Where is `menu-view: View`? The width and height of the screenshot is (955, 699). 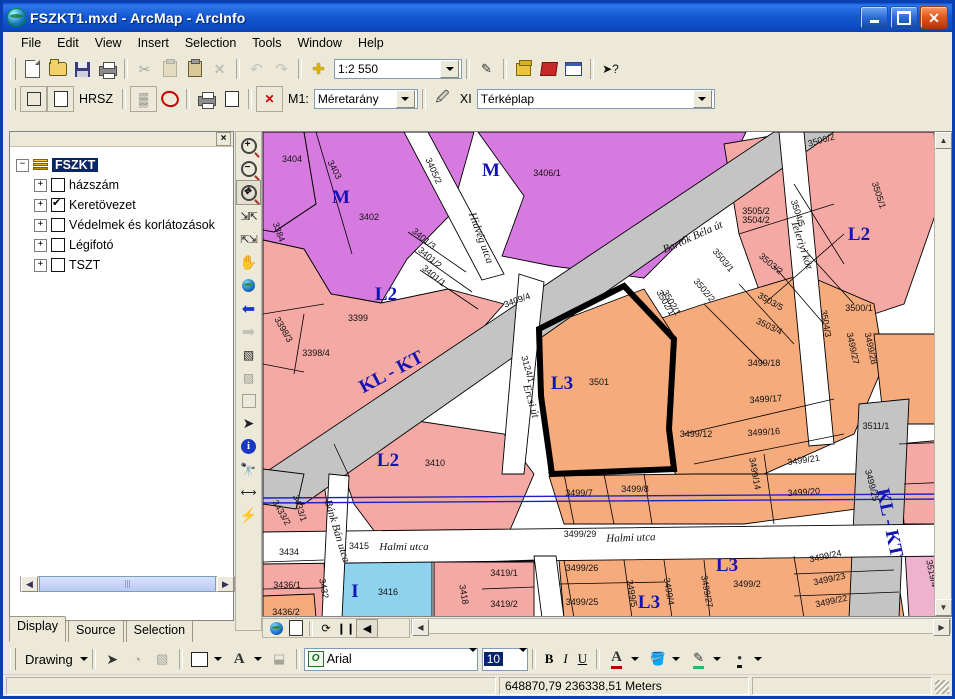 menu-view: View is located at coordinates (108, 43).